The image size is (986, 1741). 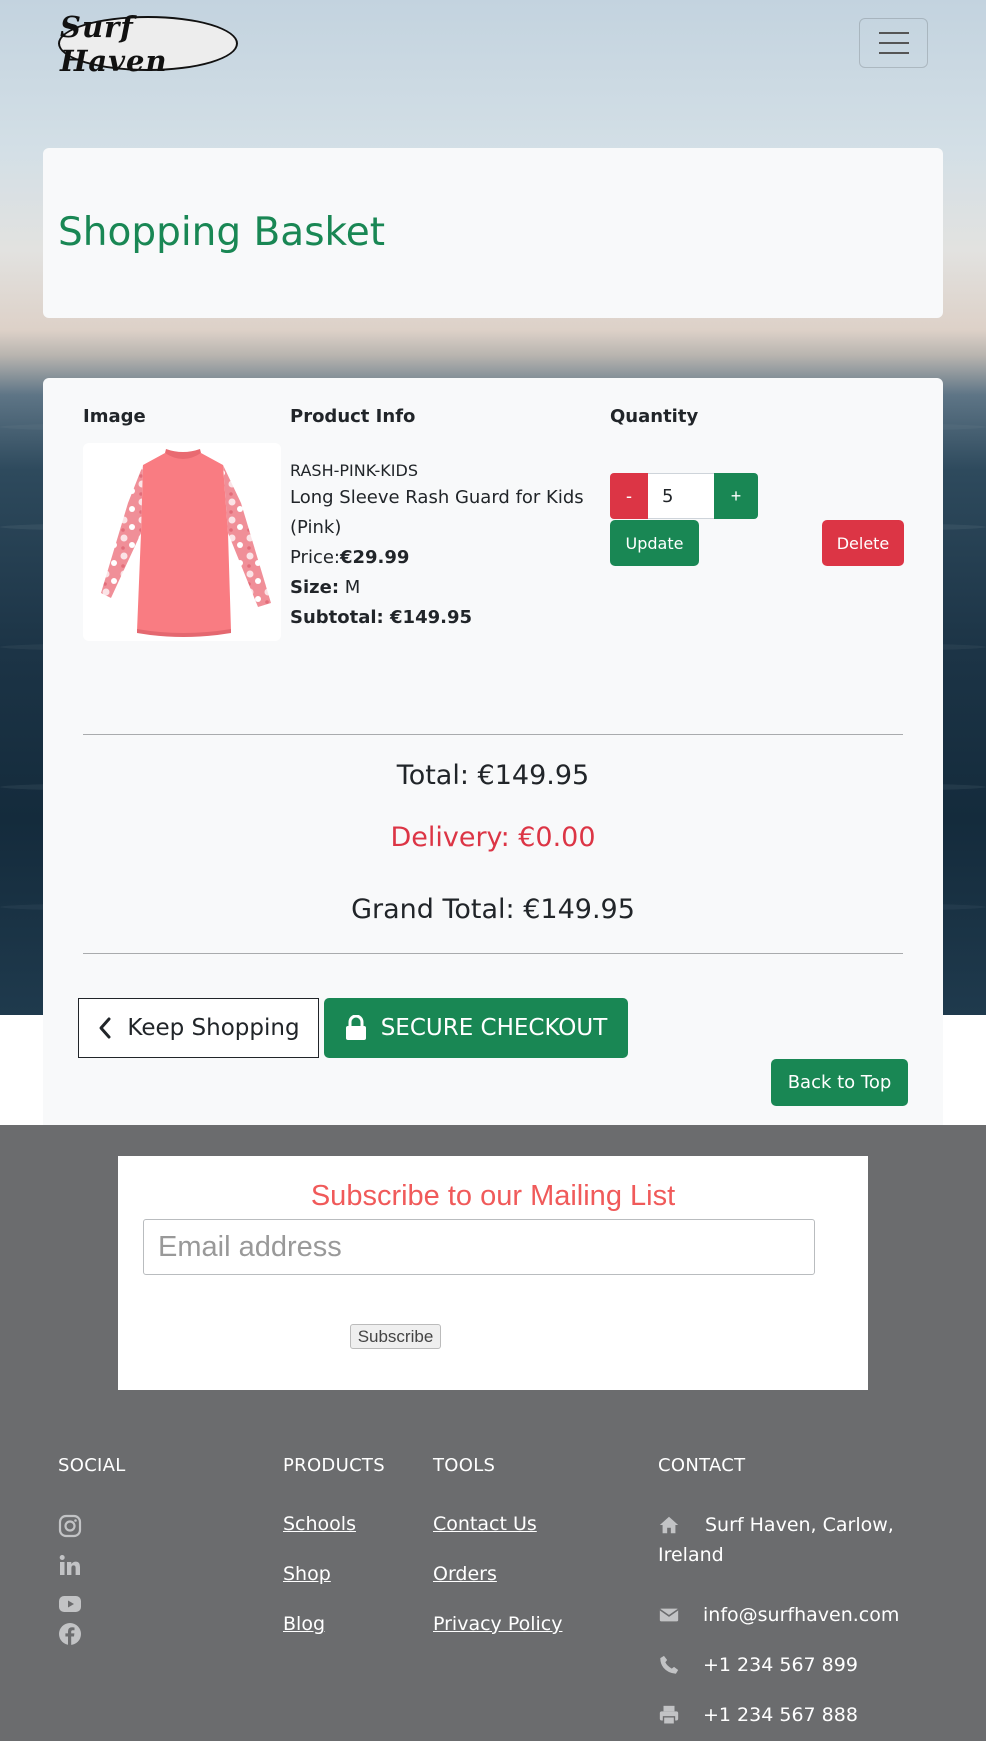 I want to click on lock-icon, so click(x=355, y=1027).